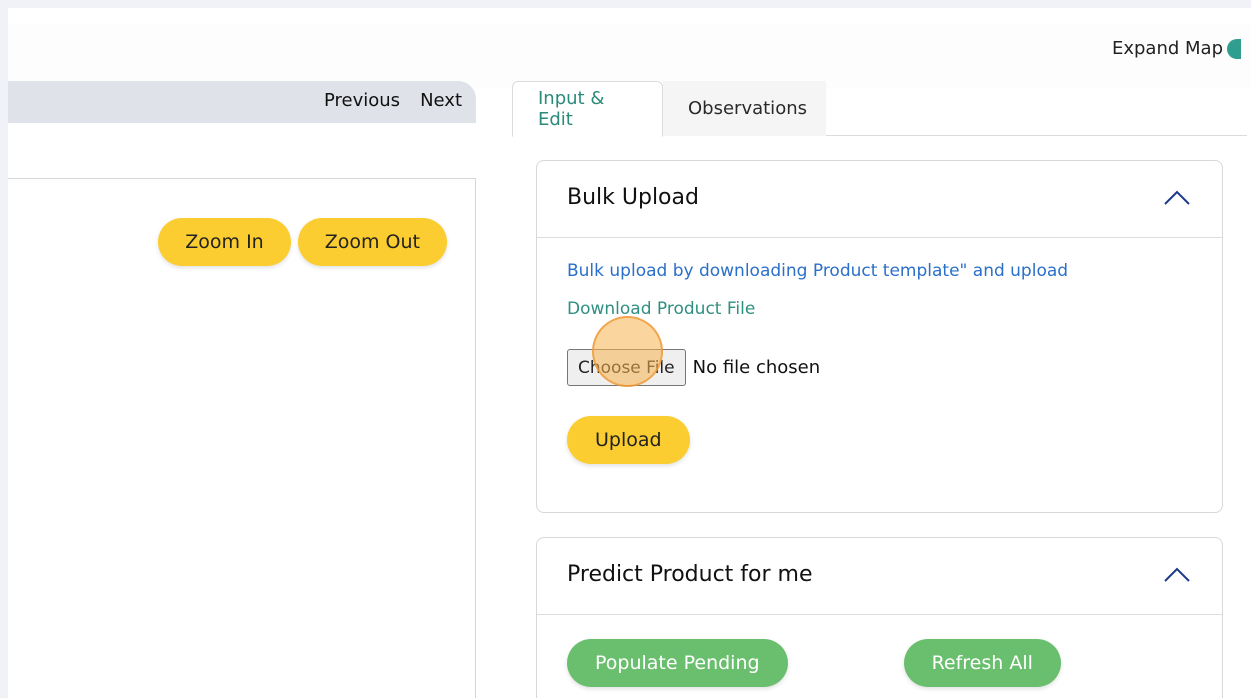 The image size is (1251, 698). I want to click on expand-map-toggle: Expand Map, so click(1176, 48).